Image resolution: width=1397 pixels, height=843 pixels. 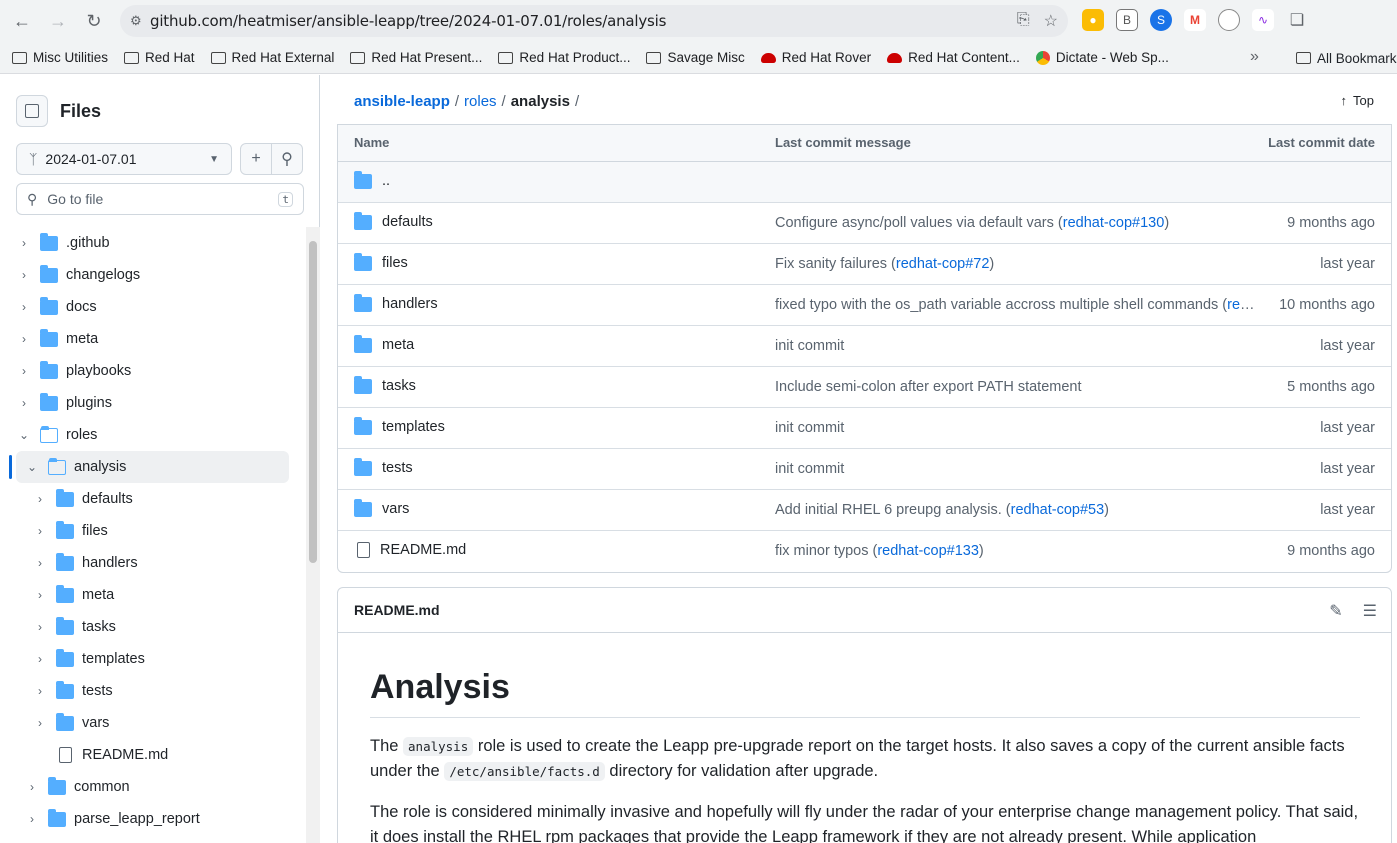 I want to click on pr-link: redhat-cop#, so click(x=1241, y=305).